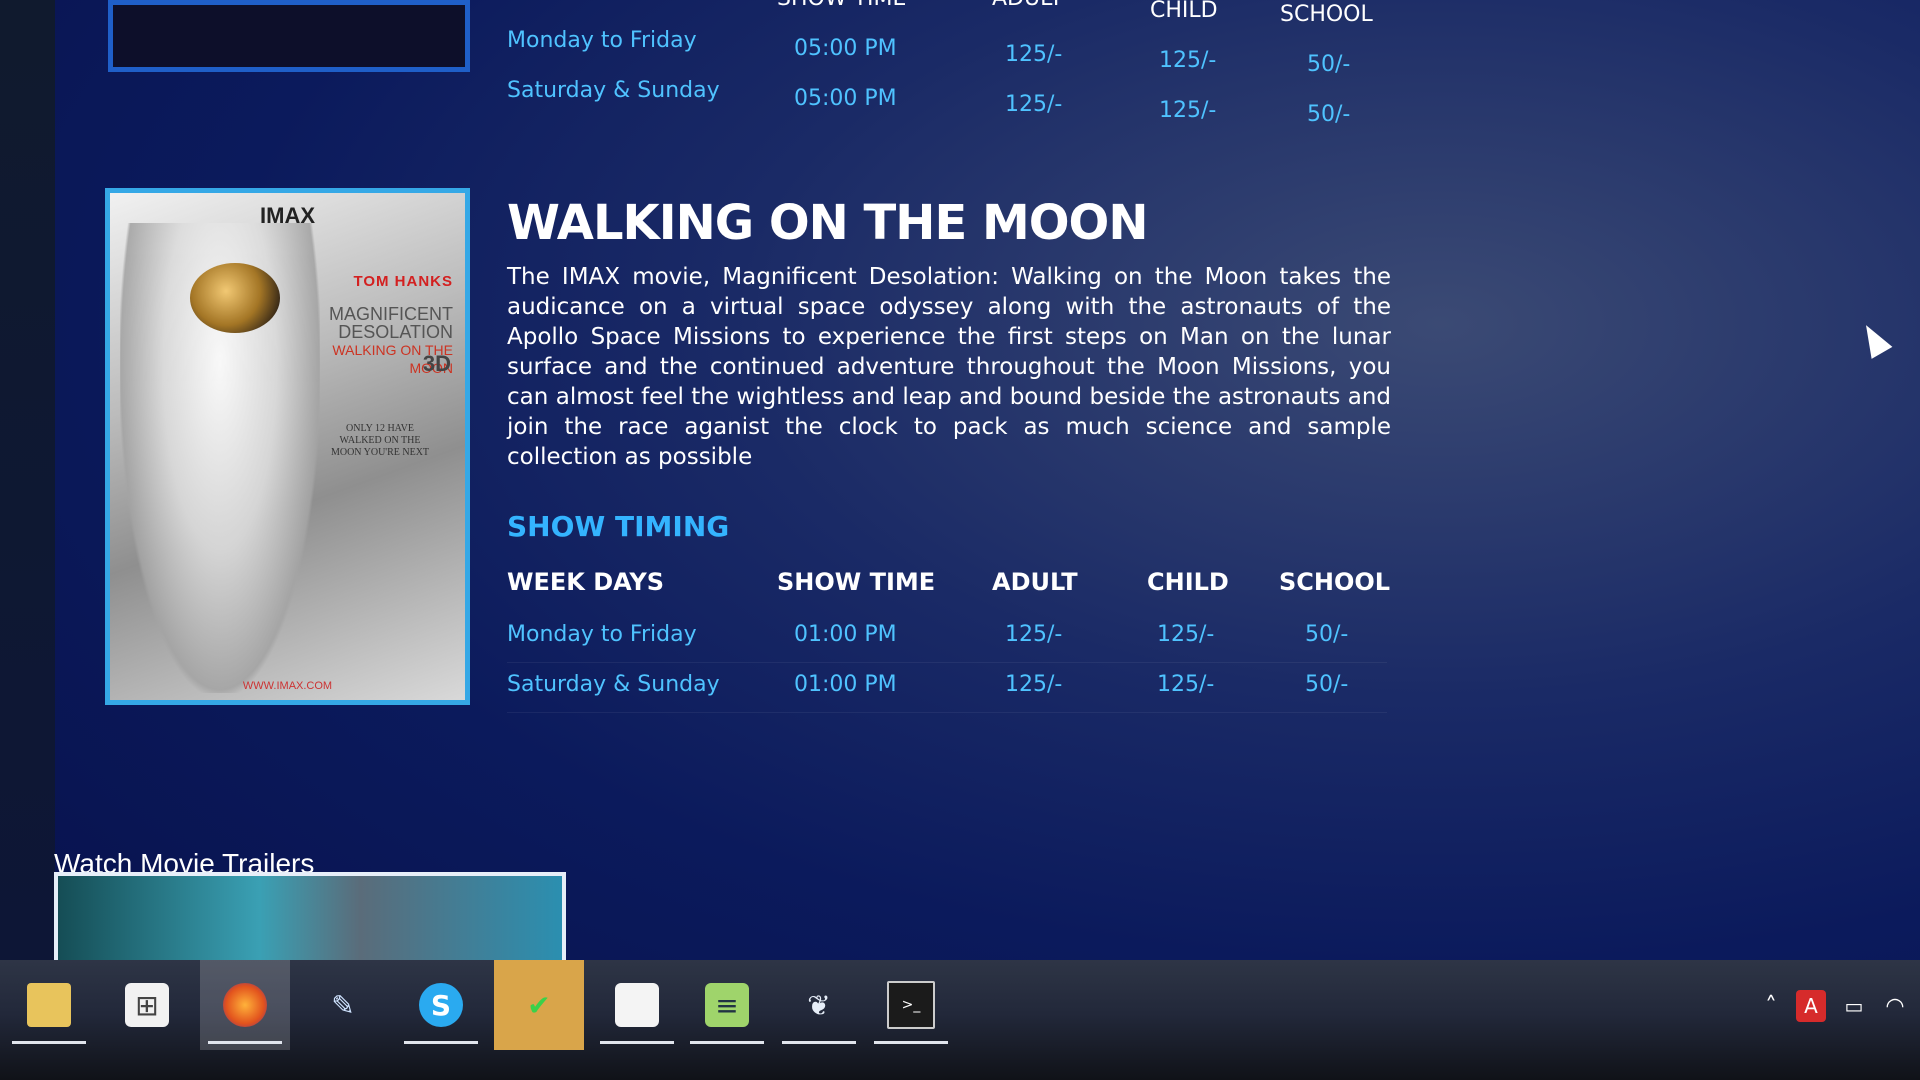 This screenshot has height=1080, width=1920. I want to click on chevron-up-icon: ˄, so click(1771, 1006).